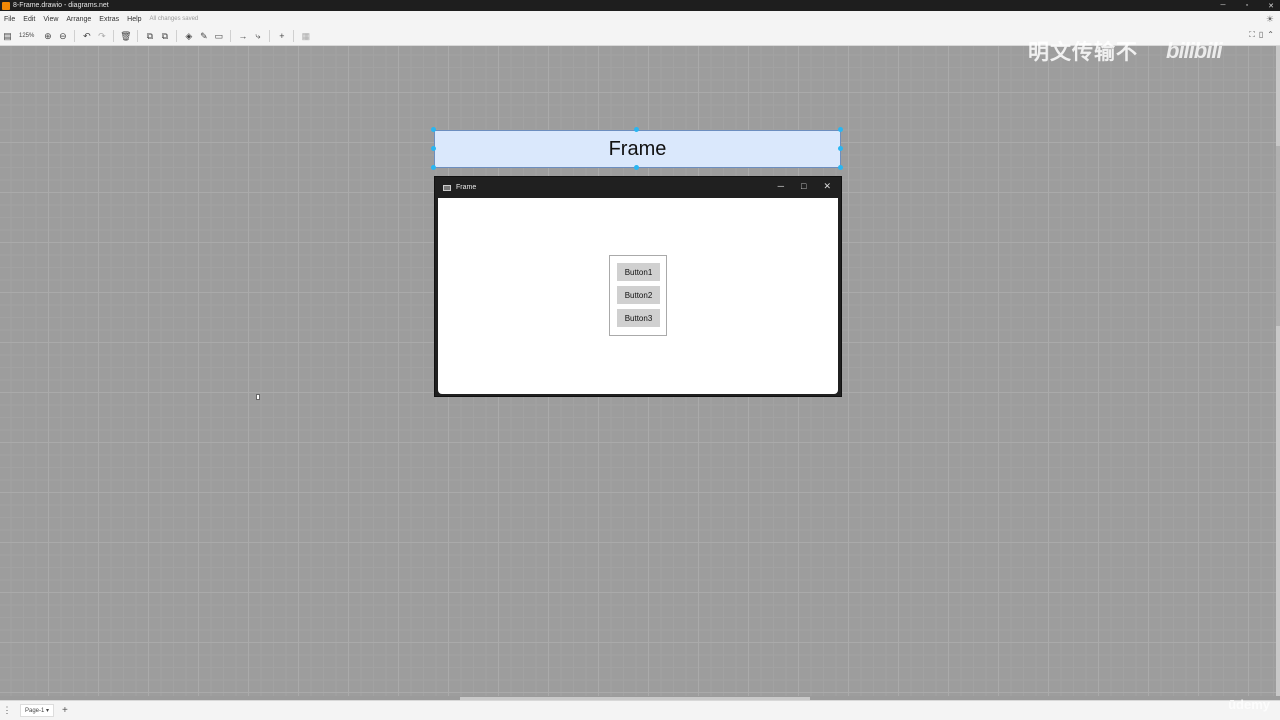 The image size is (1280, 720). I want to click on fullscreen-icon: ⛶, so click(1252, 35).